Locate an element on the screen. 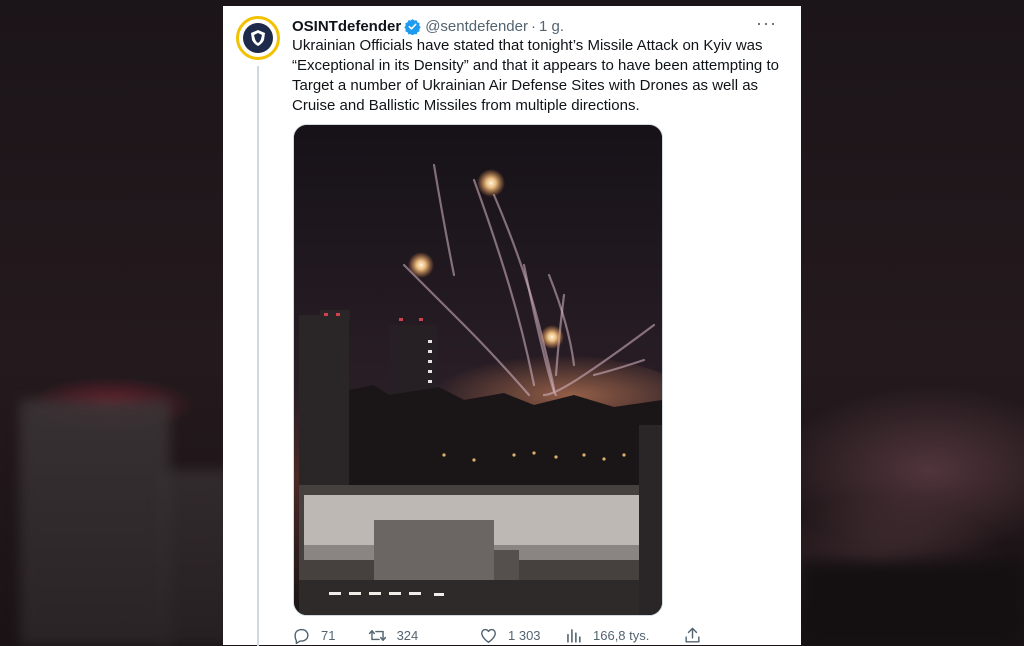 The height and width of the screenshot is (646, 1024). like-icon is located at coordinates (488, 635).